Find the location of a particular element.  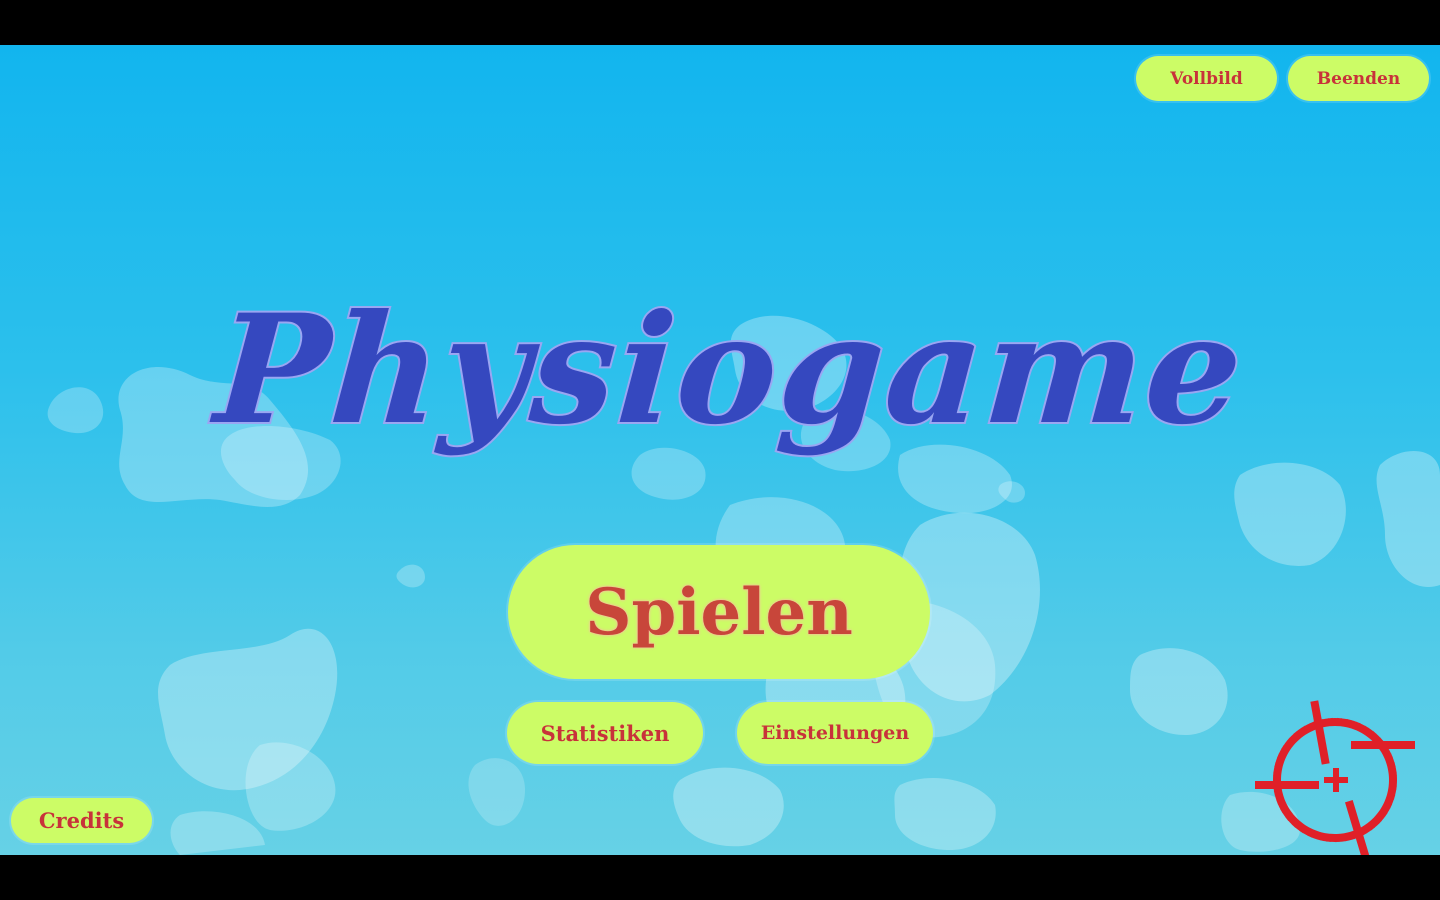

letterbox-bottom is located at coordinates (720, 877).